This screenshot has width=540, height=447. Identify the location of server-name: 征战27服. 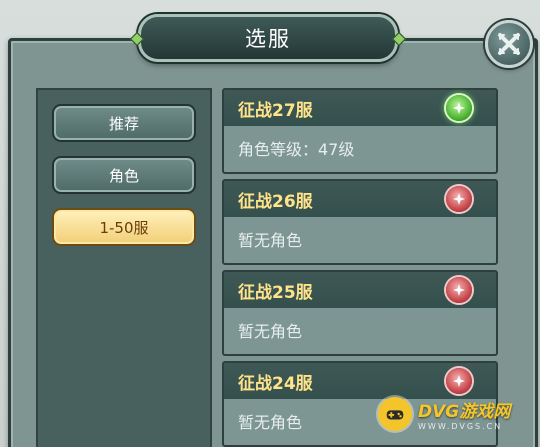
(275, 111).